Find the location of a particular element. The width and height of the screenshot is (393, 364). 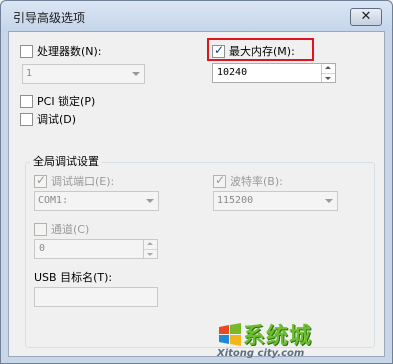

pci-lock-label: PCI 锁定(P) is located at coordinates (66, 101).